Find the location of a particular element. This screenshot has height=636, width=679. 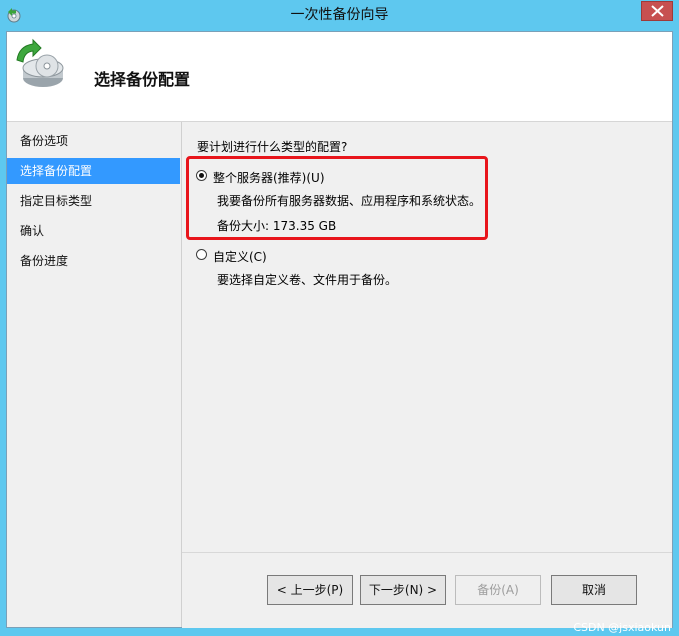

config-question: 要计划进行什么类型的配置? is located at coordinates (272, 147).